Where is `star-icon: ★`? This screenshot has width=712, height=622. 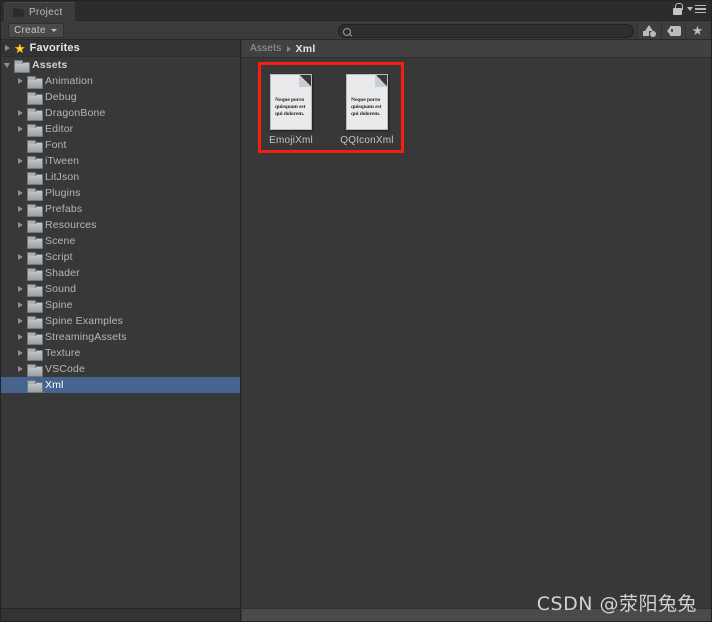
star-icon: ★ is located at coordinates (697, 30).